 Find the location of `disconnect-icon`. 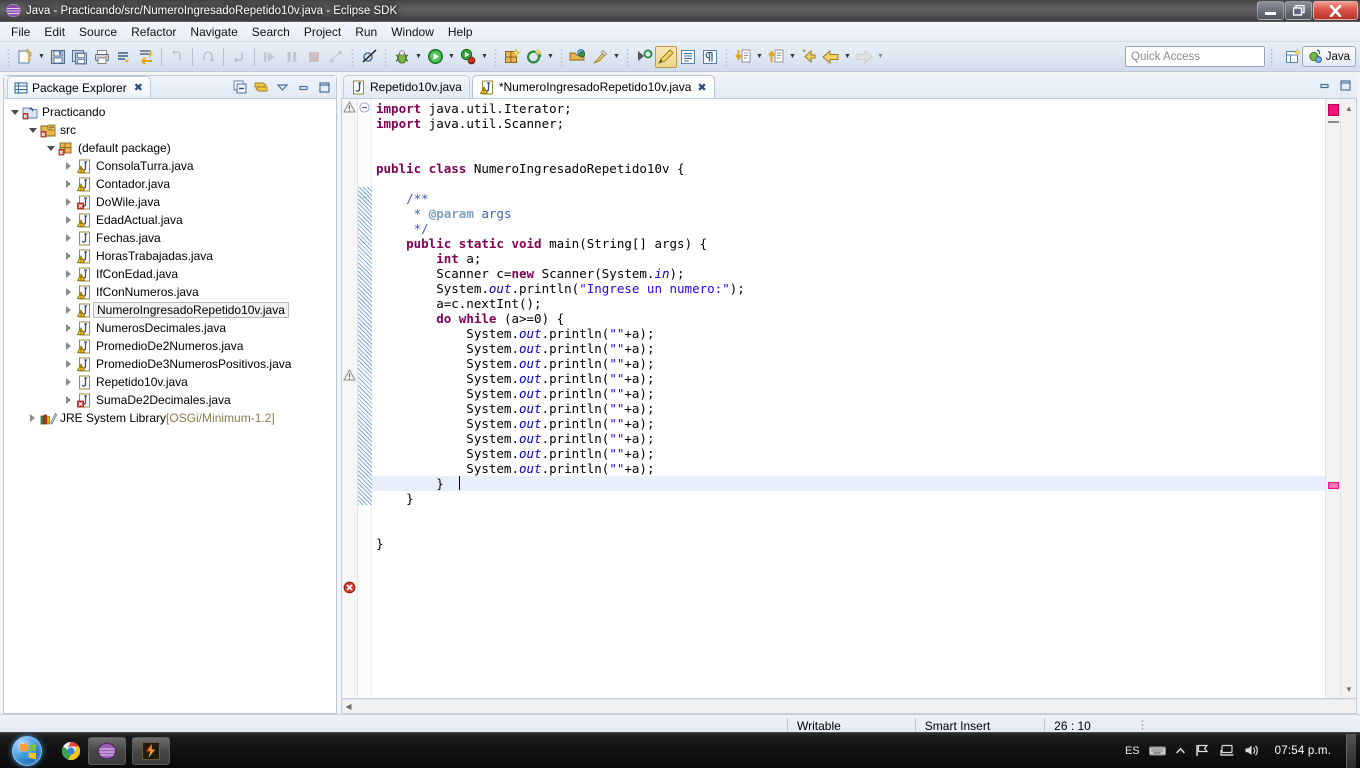

disconnect-icon is located at coordinates (336, 57).